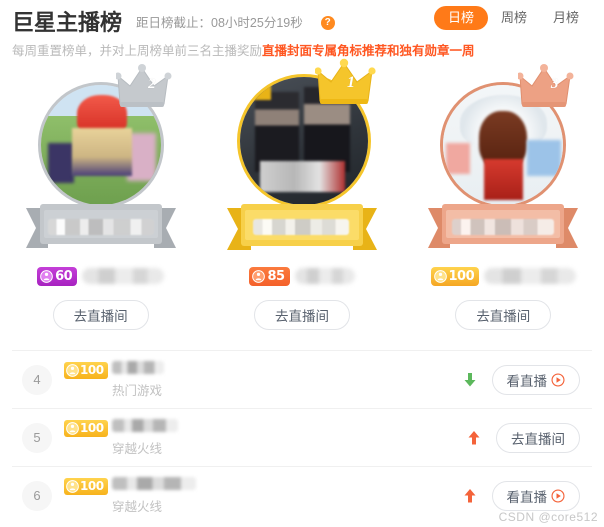  I want to click on go-to-live-room-button: 去直播间, so click(538, 437).